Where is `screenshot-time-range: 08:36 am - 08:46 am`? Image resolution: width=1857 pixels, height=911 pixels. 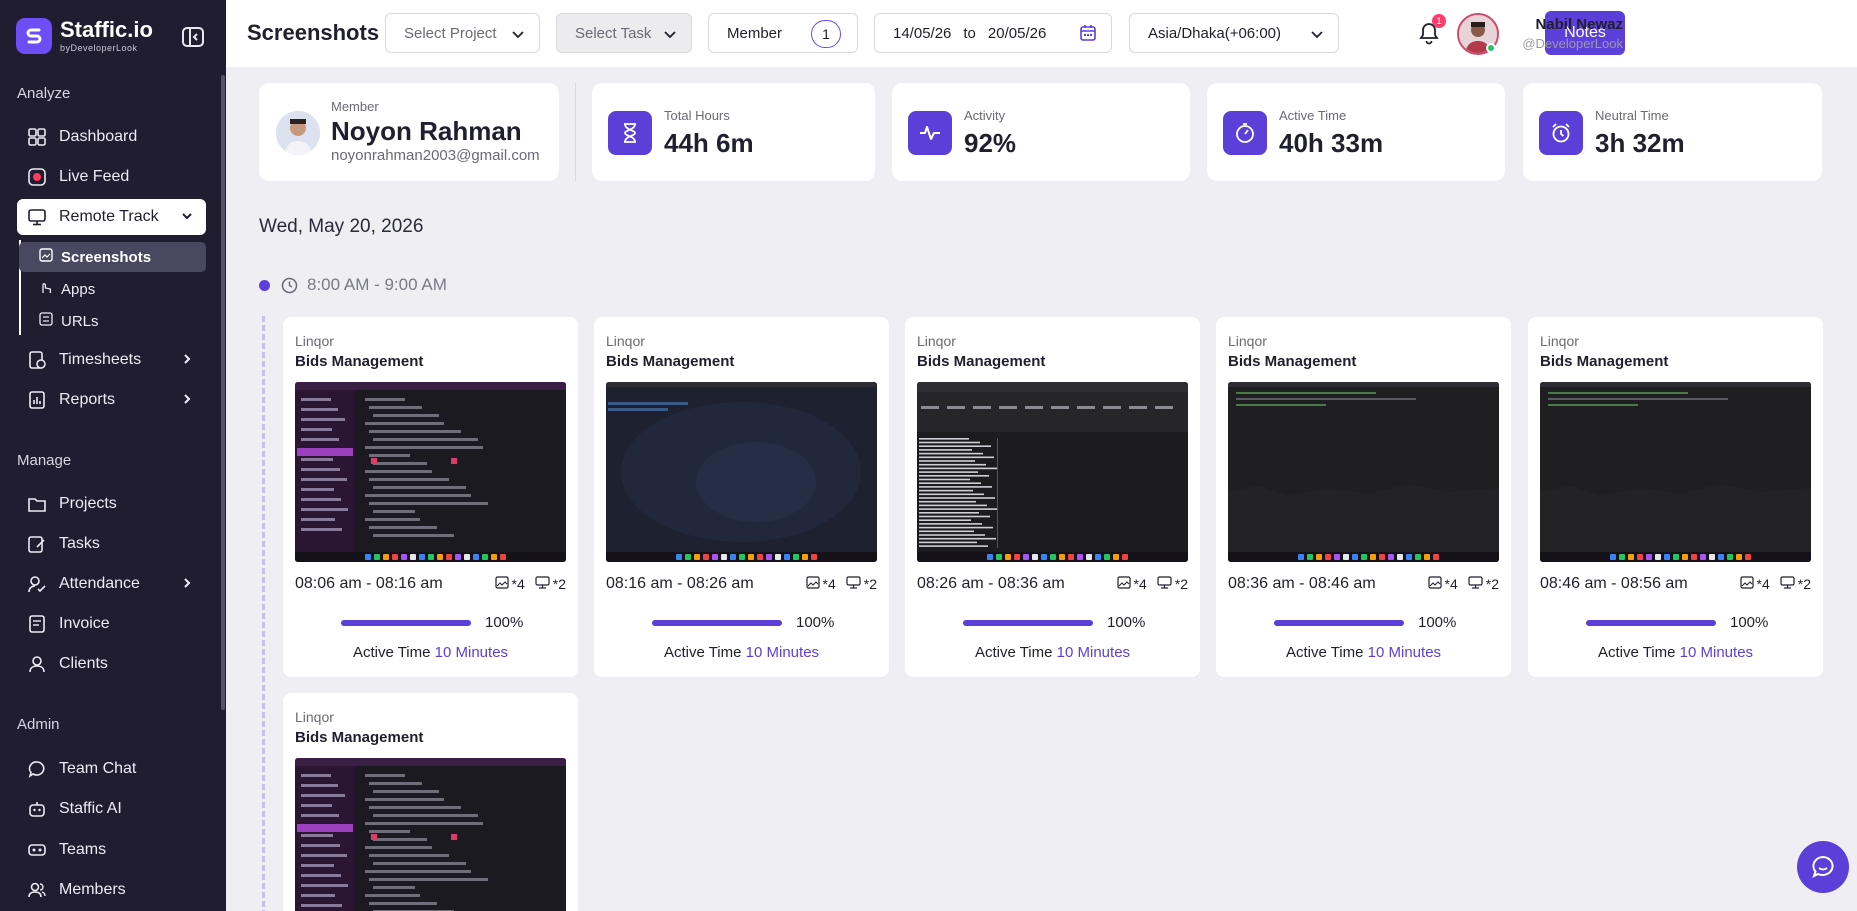
screenshot-time-range: 08:36 am - 08:46 am is located at coordinates (1302, 583).